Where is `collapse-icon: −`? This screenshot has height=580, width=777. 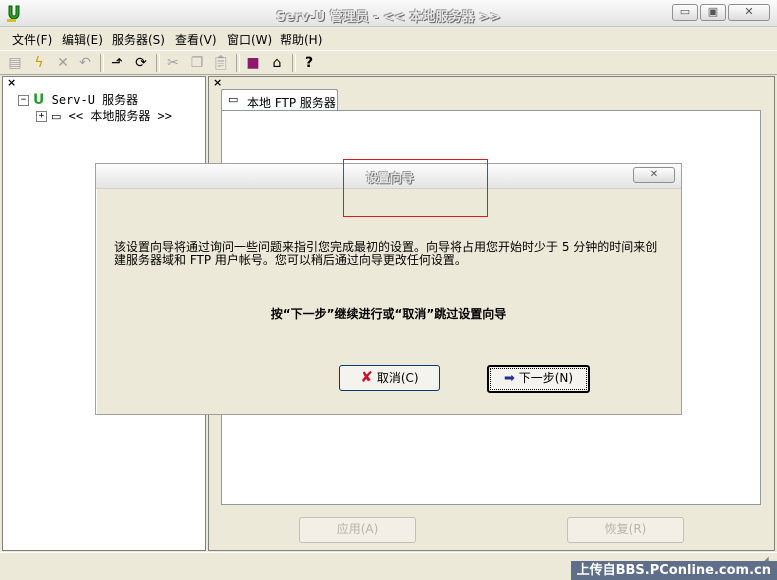
collapse-icon: − is located at coordinates (23, 100).